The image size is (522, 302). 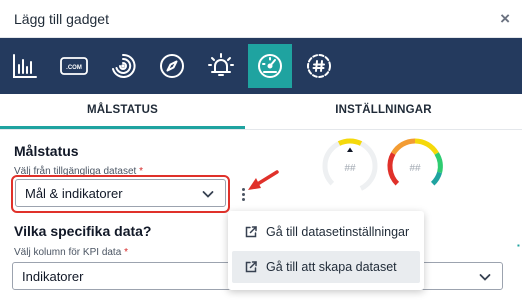 What do you see at coordinates (415, 168) in the screenshot?
I see `gauge-value-2: ##` at bounding box center [415, 168].